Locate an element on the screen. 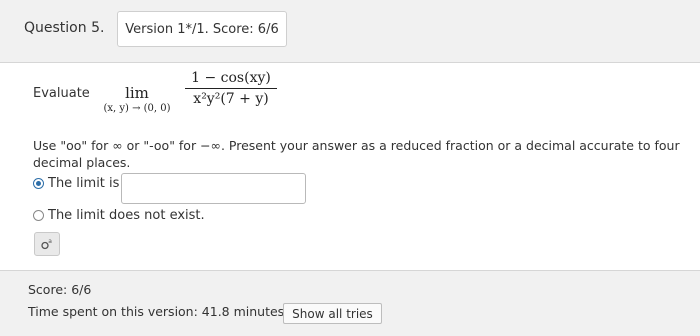  limit-operator: lim (x, y) → (0, 0) is located at coordinates (137, 99).